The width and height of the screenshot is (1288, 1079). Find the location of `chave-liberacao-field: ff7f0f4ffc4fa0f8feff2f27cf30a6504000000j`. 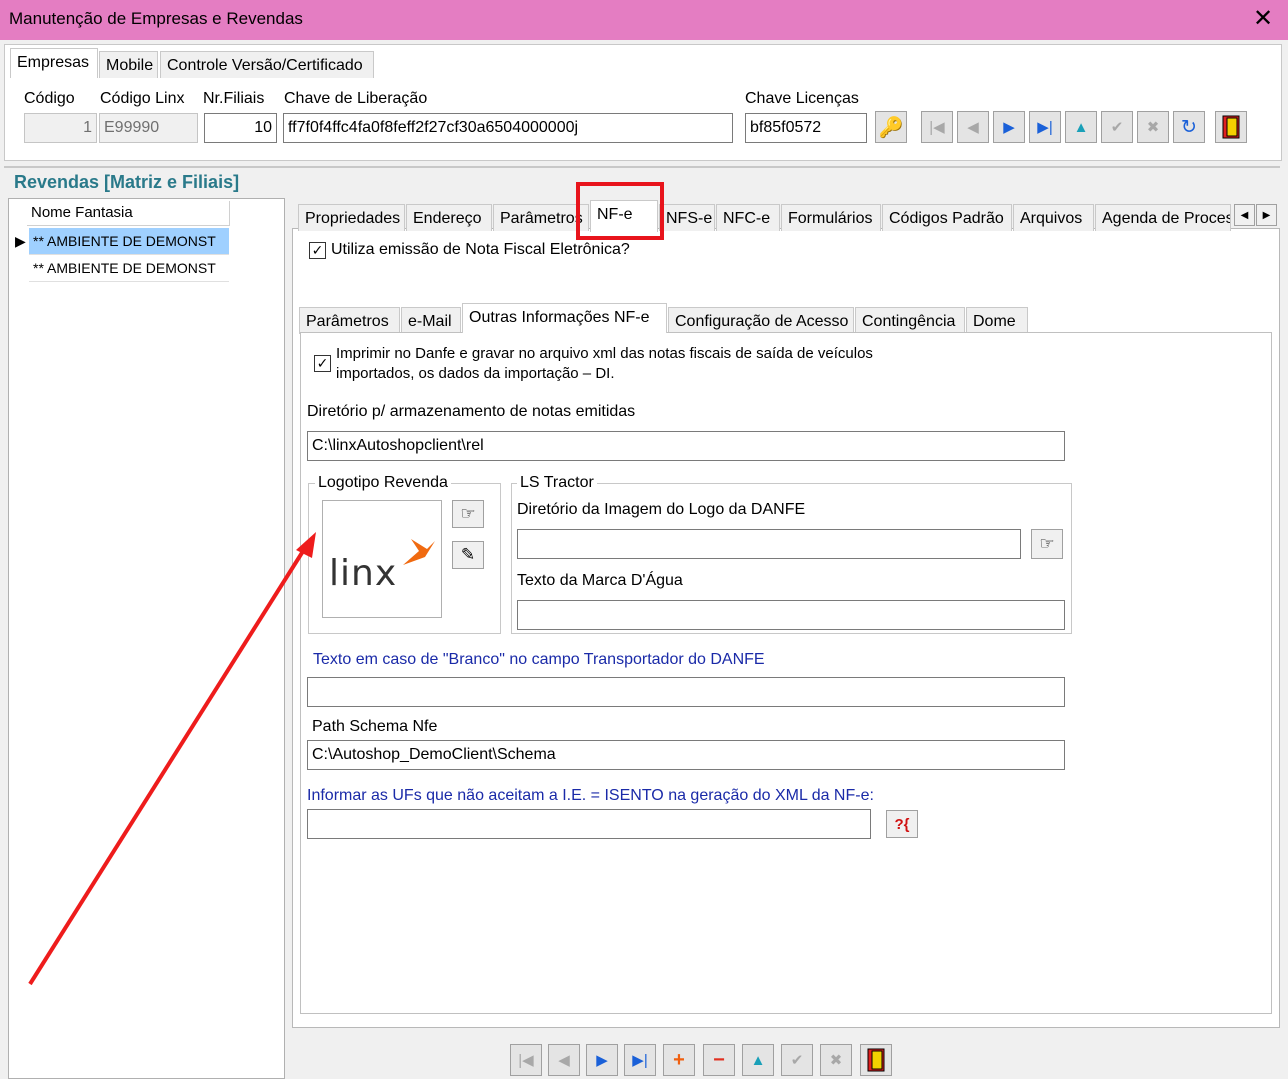

chave-liberacao-field: ff7f0f4ffc4fa0f8feff2f27cf30a6504000000j is located at coordinates (508, 128).